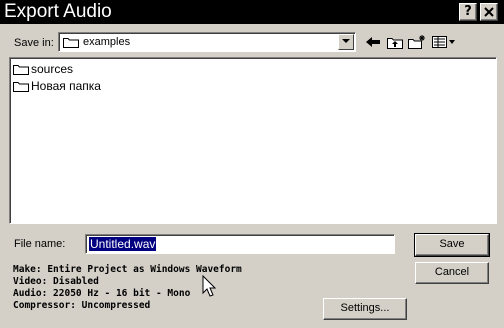  What do you see at coordinates (444, 42) in the screenshot?
I see `view-menu-icon` at bounding box center [444, 42].